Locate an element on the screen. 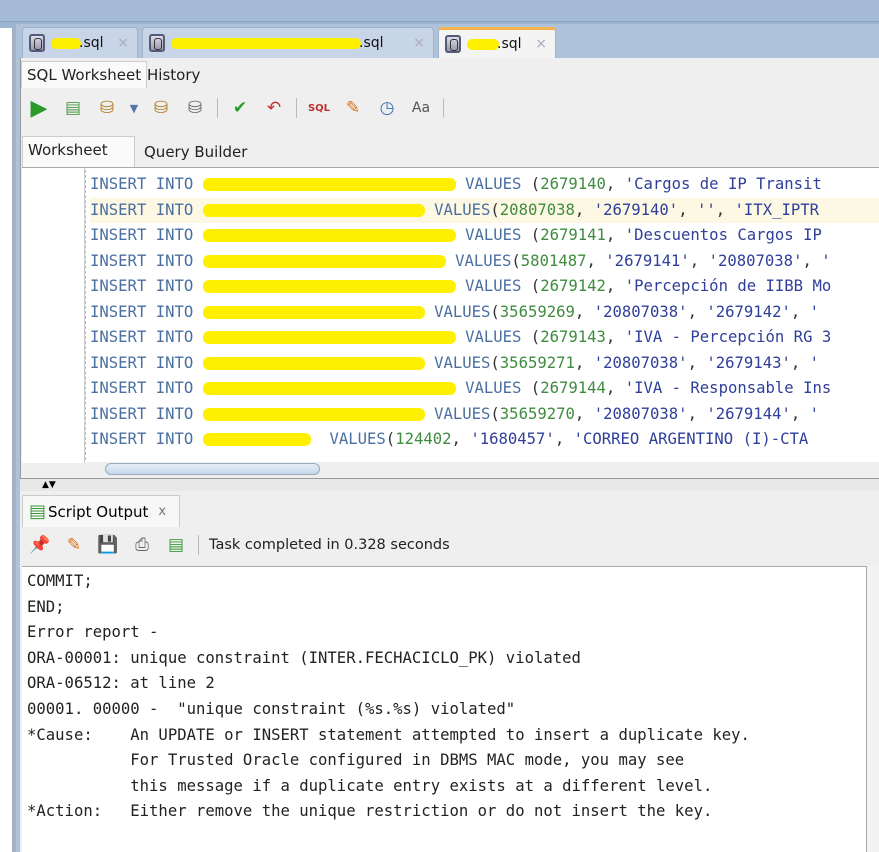 The width and height of the screenshot is (879, 852). dropdown-icon: ▼ is located at coordinates (134, 108).